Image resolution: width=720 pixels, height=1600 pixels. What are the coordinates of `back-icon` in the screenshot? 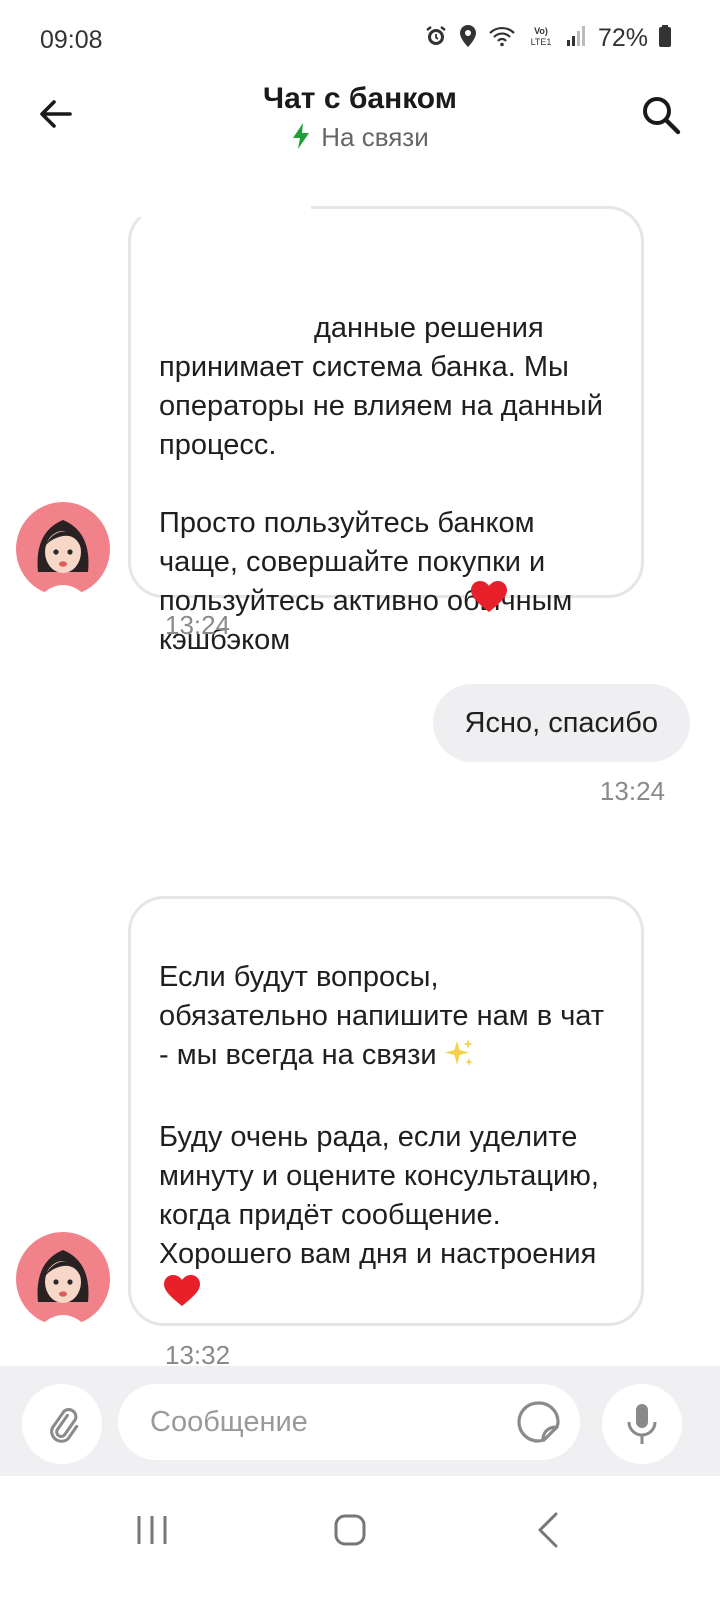 It's located at (548, 1530).